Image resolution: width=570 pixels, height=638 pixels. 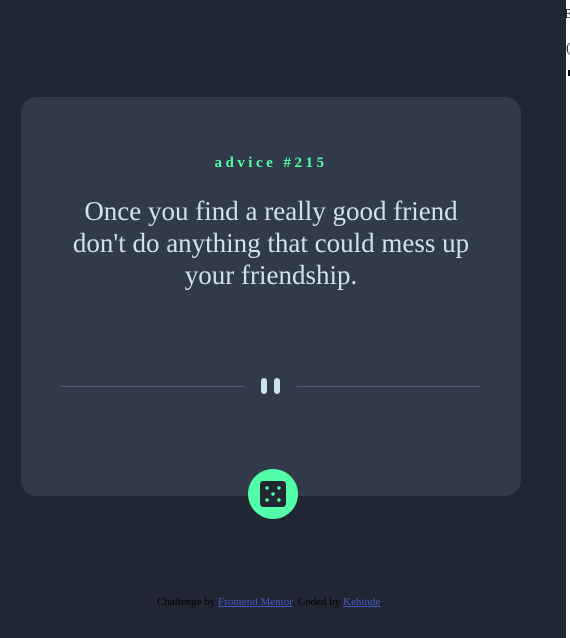 What do you see at coordinates (153, 386) in the screenshot?
I see `divider-line-left` at bounding box center [153, 386].